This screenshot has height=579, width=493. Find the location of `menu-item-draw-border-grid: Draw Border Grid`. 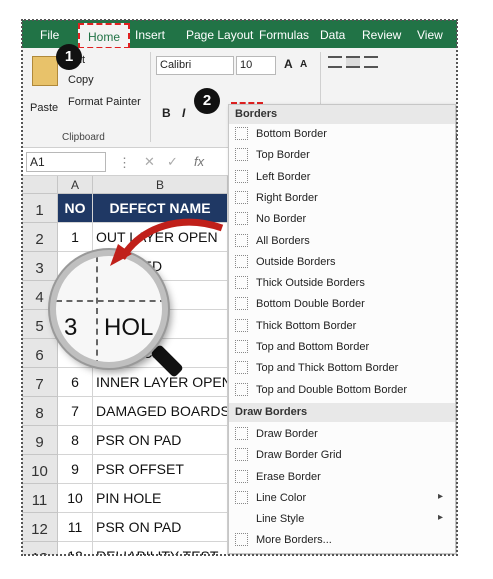

menu-item-draw-border-grid: Draw Border Grid is located at coordinates (342, 455).